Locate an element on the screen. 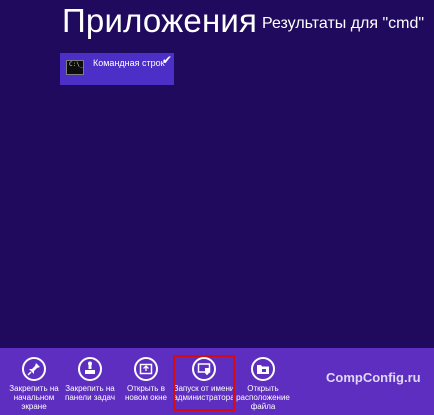 The image size is (434, 415). page-title: Приложения is located at coordinates (160, 20).